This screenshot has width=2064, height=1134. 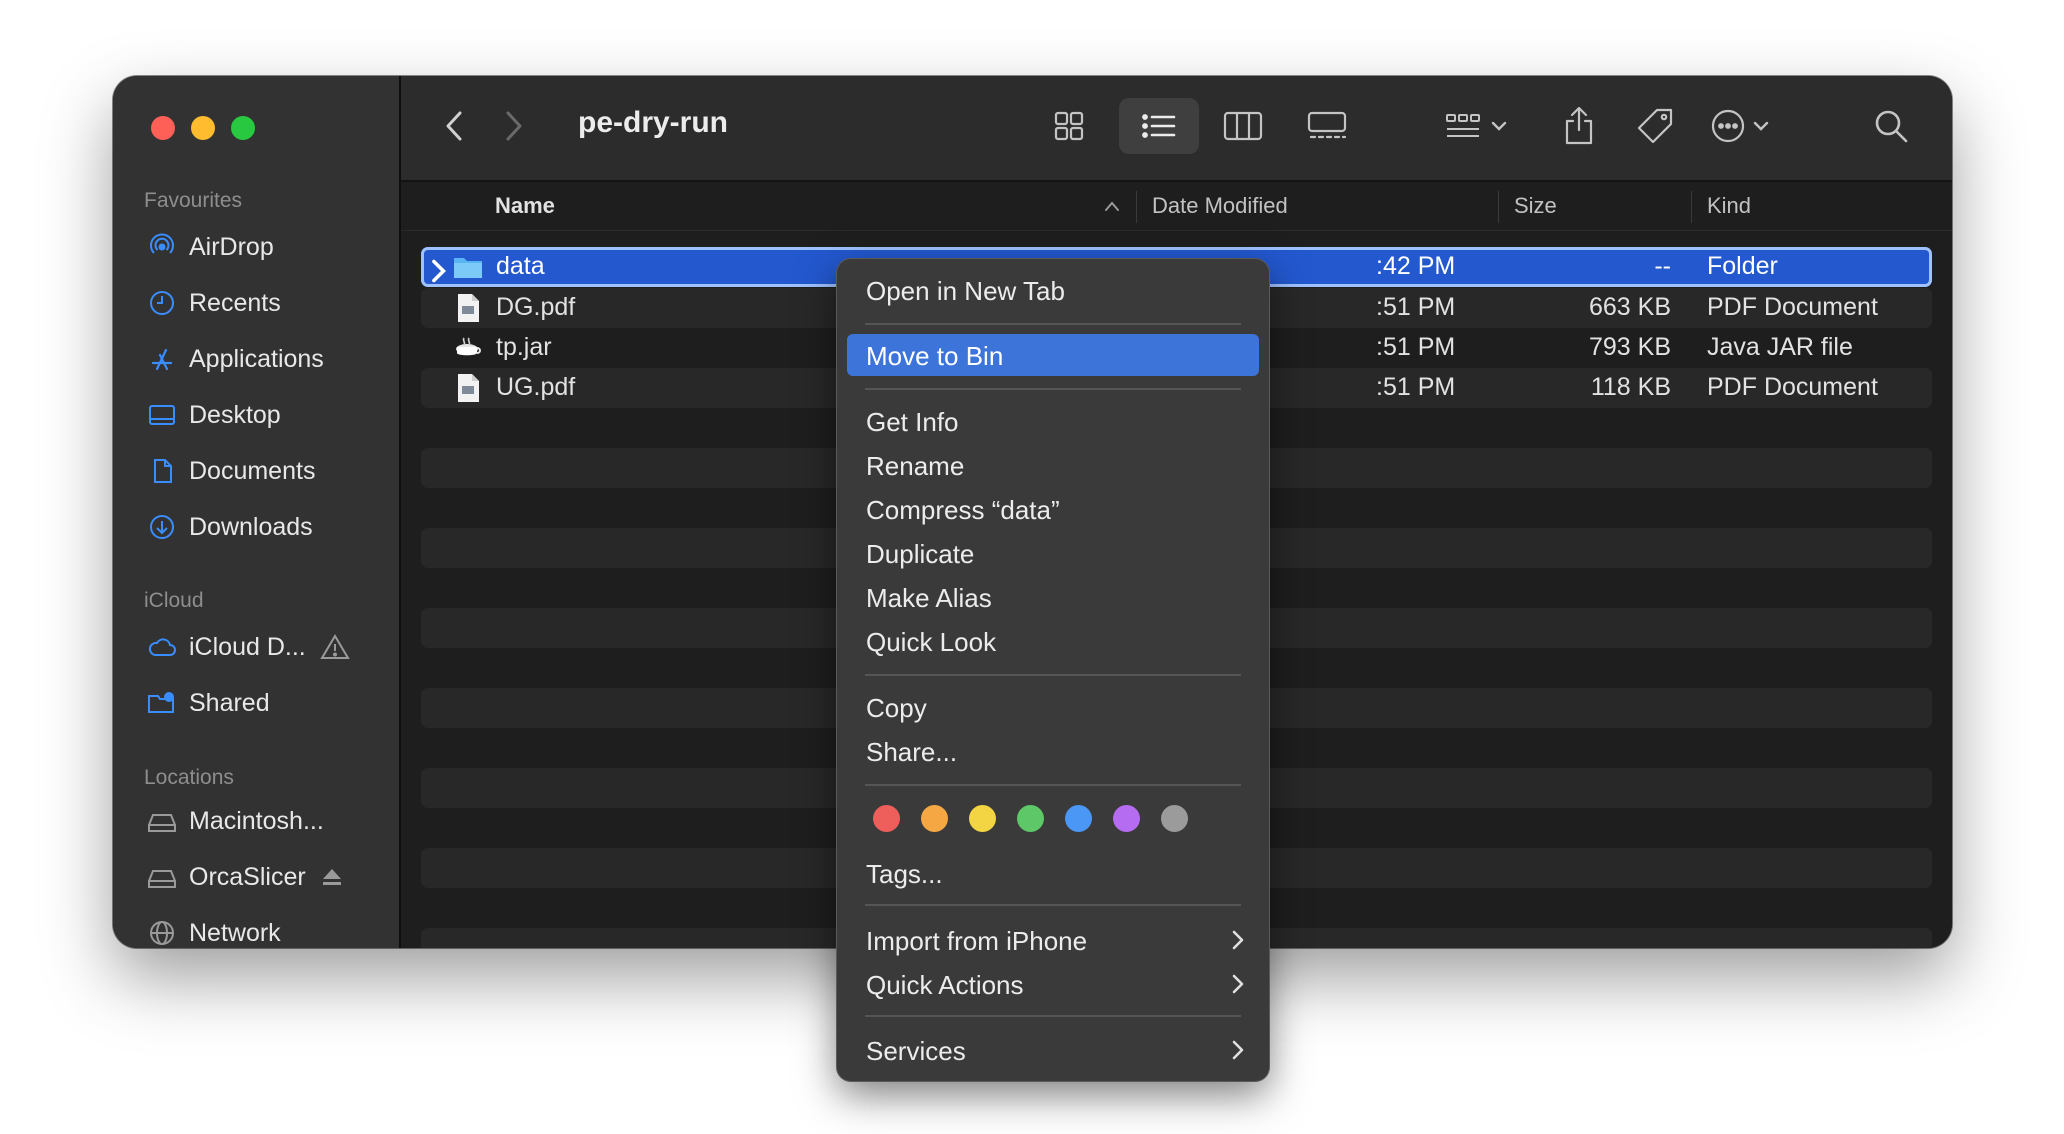 What do you see at coordinates (243, 128) in the screenshot?
I see `zoom-window-button` at bounding box center [243, 128].